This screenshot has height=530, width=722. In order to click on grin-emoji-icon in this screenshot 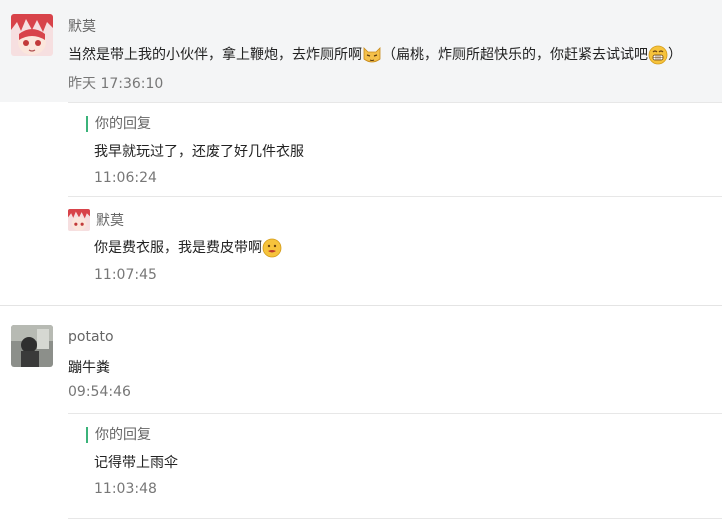, I will do `click(658, 55)`.